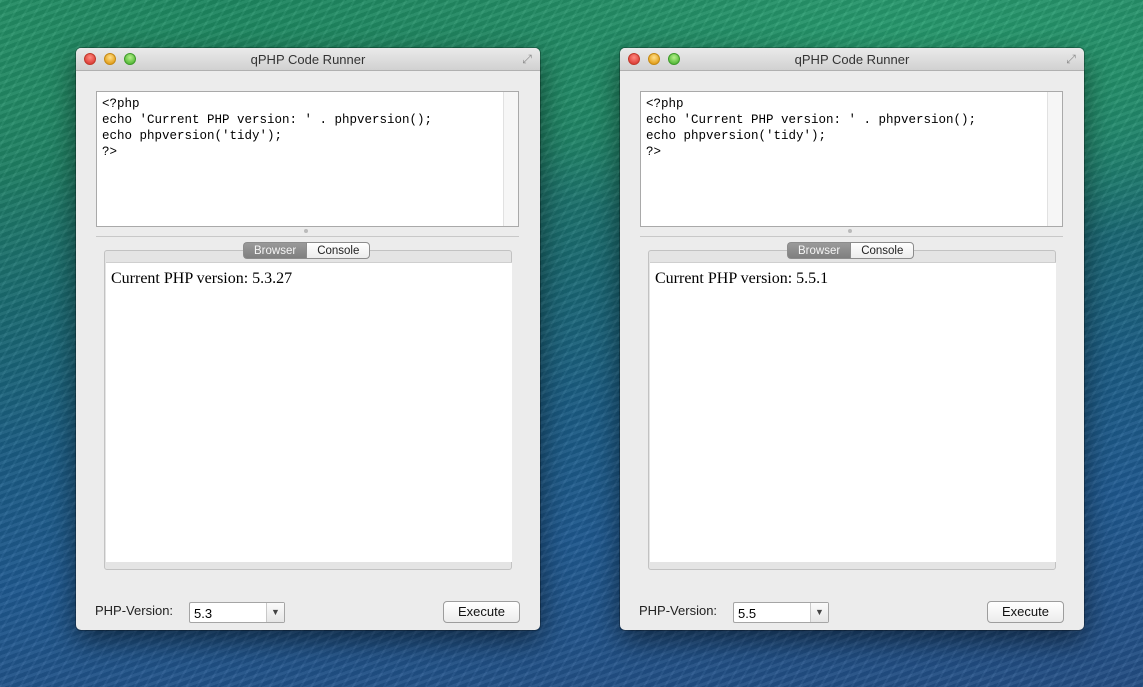 The height and width of the screenshot is (687, 1143). Describe the element at coordinates (747, 613) in the screenshot. I see `php-version-value: 5.5` at that location.